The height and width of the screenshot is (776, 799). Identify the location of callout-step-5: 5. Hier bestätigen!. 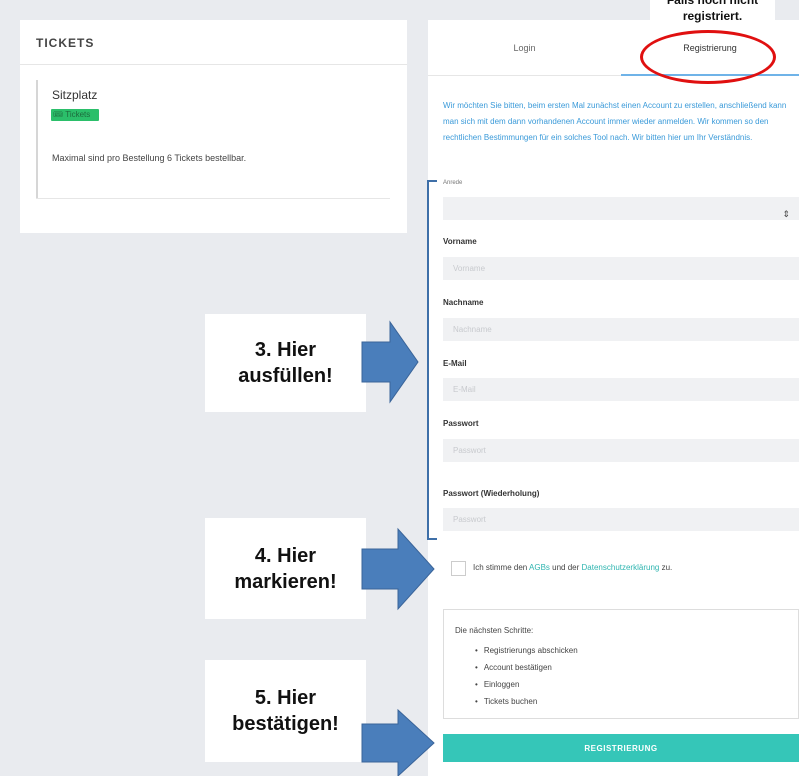
(285, 711).